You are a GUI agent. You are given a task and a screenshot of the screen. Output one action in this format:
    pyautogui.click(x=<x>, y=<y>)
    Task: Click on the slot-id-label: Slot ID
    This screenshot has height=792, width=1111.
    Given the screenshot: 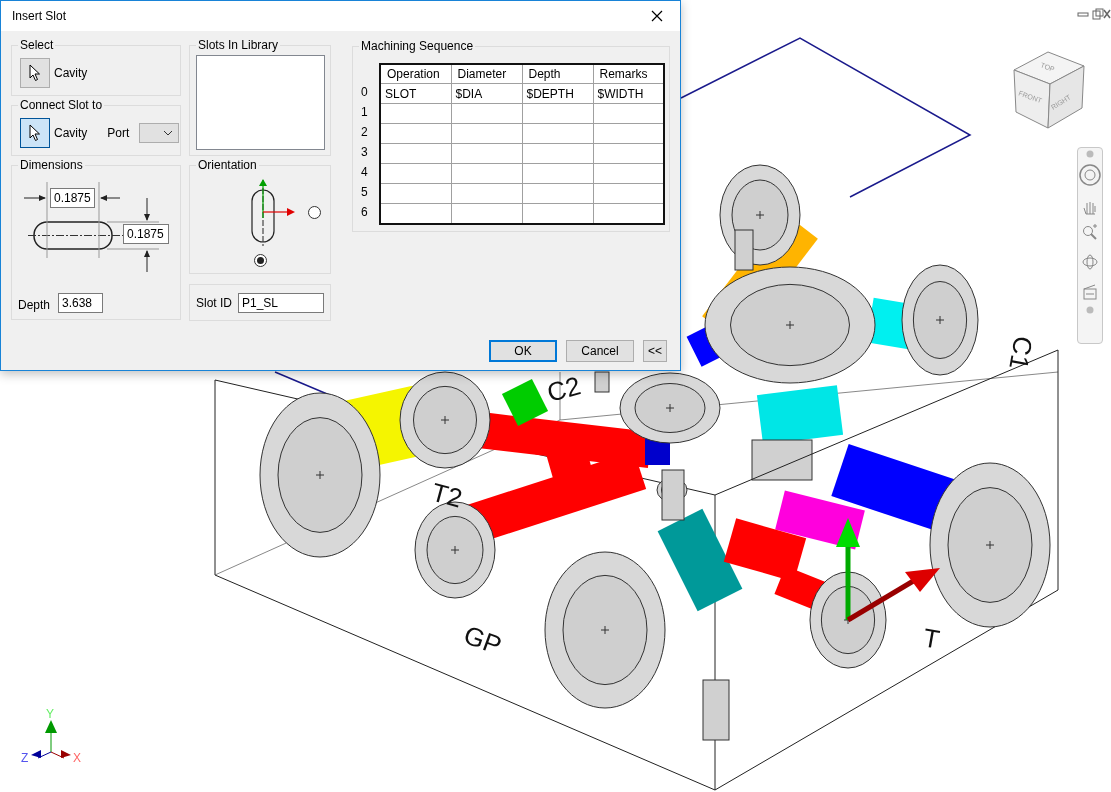 What is the action you would take?
    pyautogui.click(x=214, y=303)
    